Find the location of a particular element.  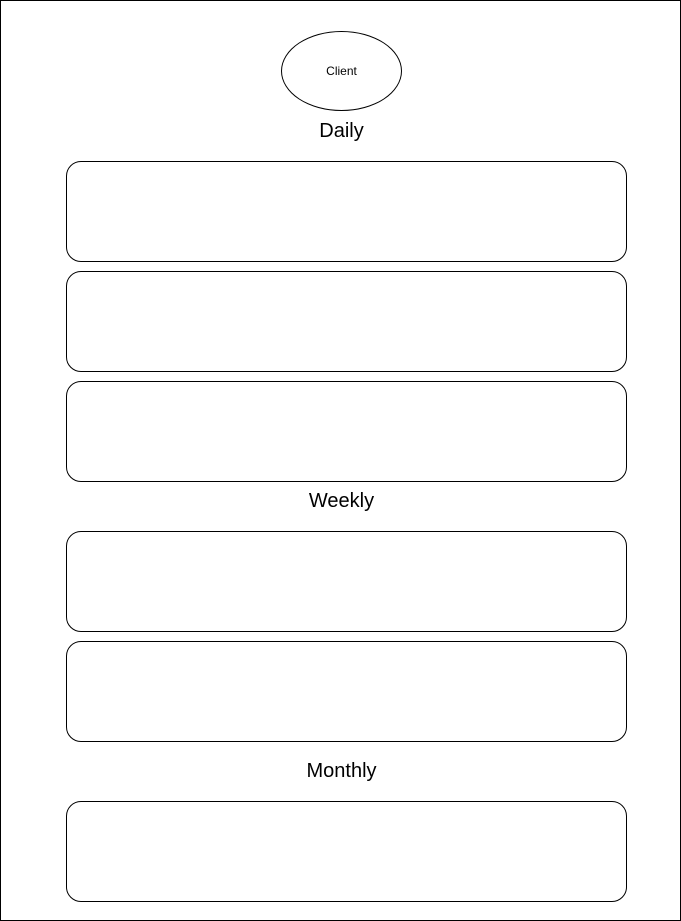

daily-section-label: Daily is located at coordinates (341, 131).